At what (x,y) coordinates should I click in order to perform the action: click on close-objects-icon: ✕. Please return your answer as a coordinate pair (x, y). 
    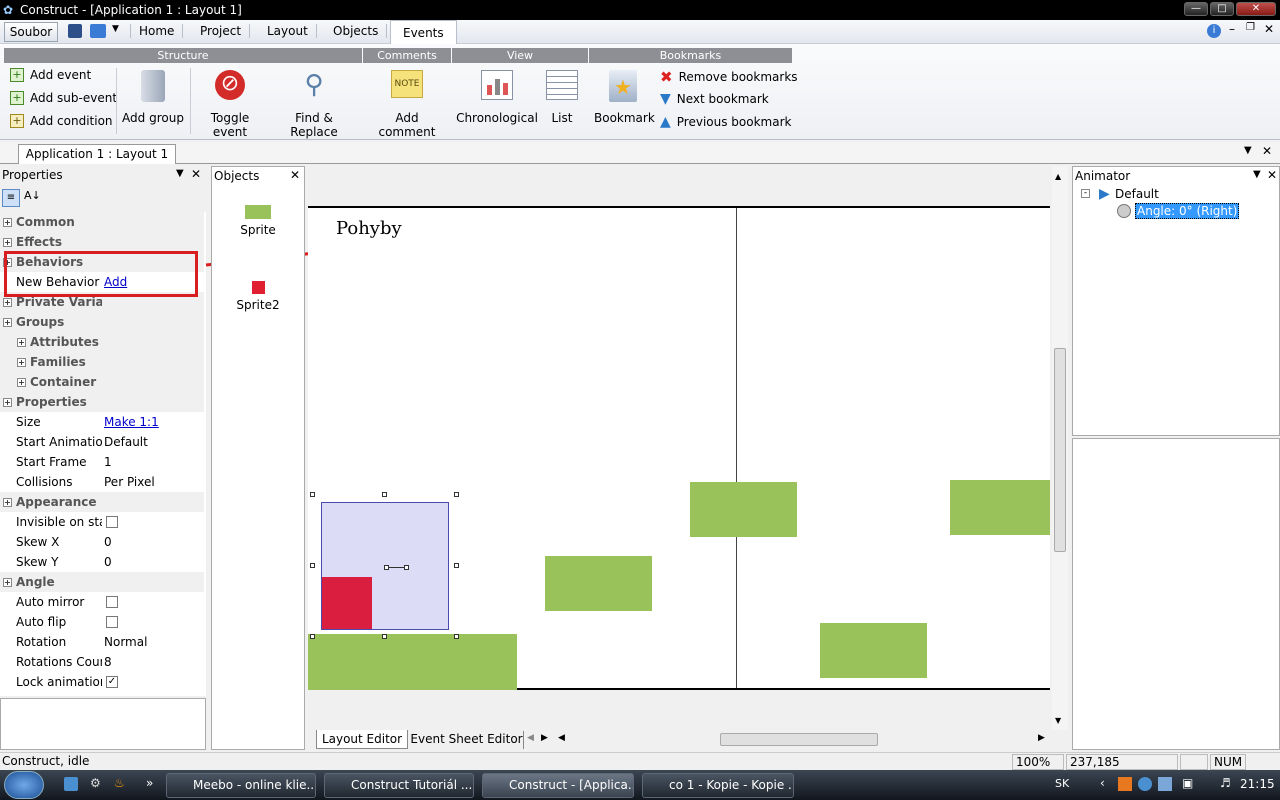
    Looking at the image, I should click on (295, 175).